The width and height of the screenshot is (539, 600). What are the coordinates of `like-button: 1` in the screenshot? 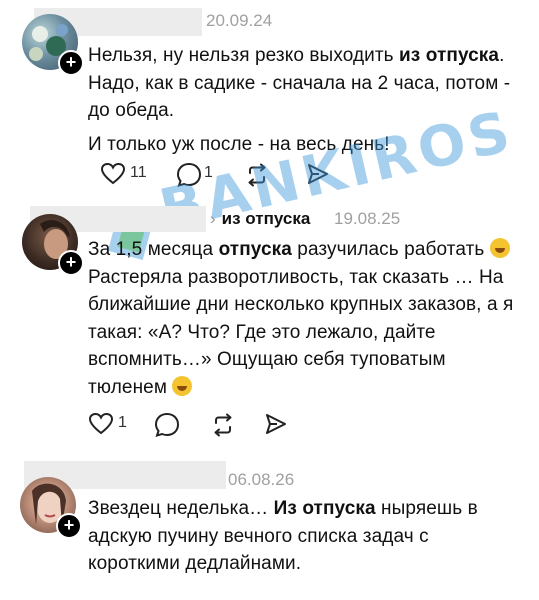 It's located at (113, 425).